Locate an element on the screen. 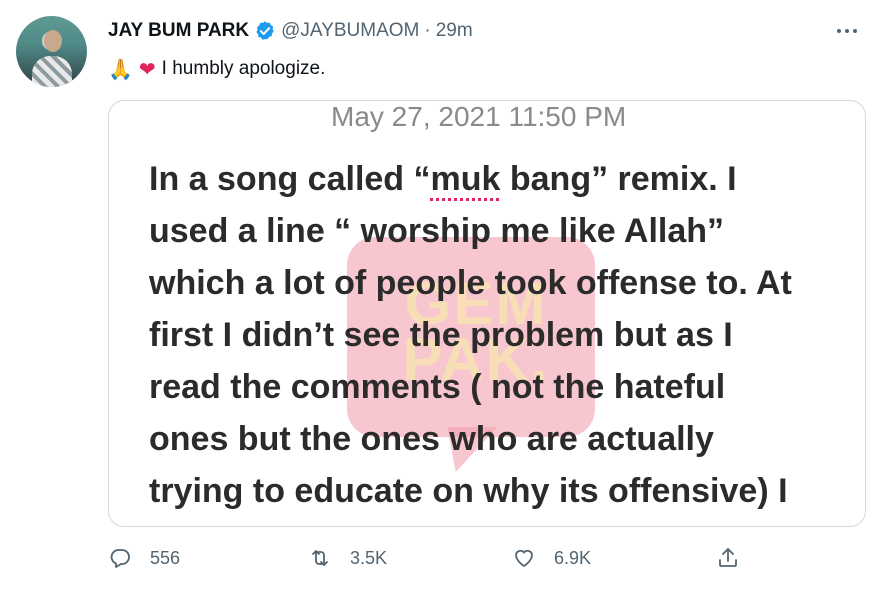 This screenshot has width=882, height=592. reply-button: 556 is located at coordinates (144, 558).